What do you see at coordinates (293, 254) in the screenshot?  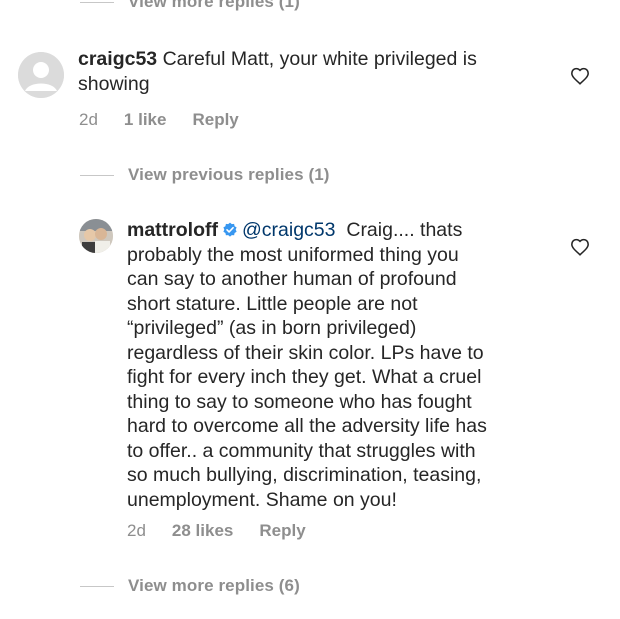 I see `comment-text-line-2: probably the most uniformed thing you` at bounding box center [293, 254].